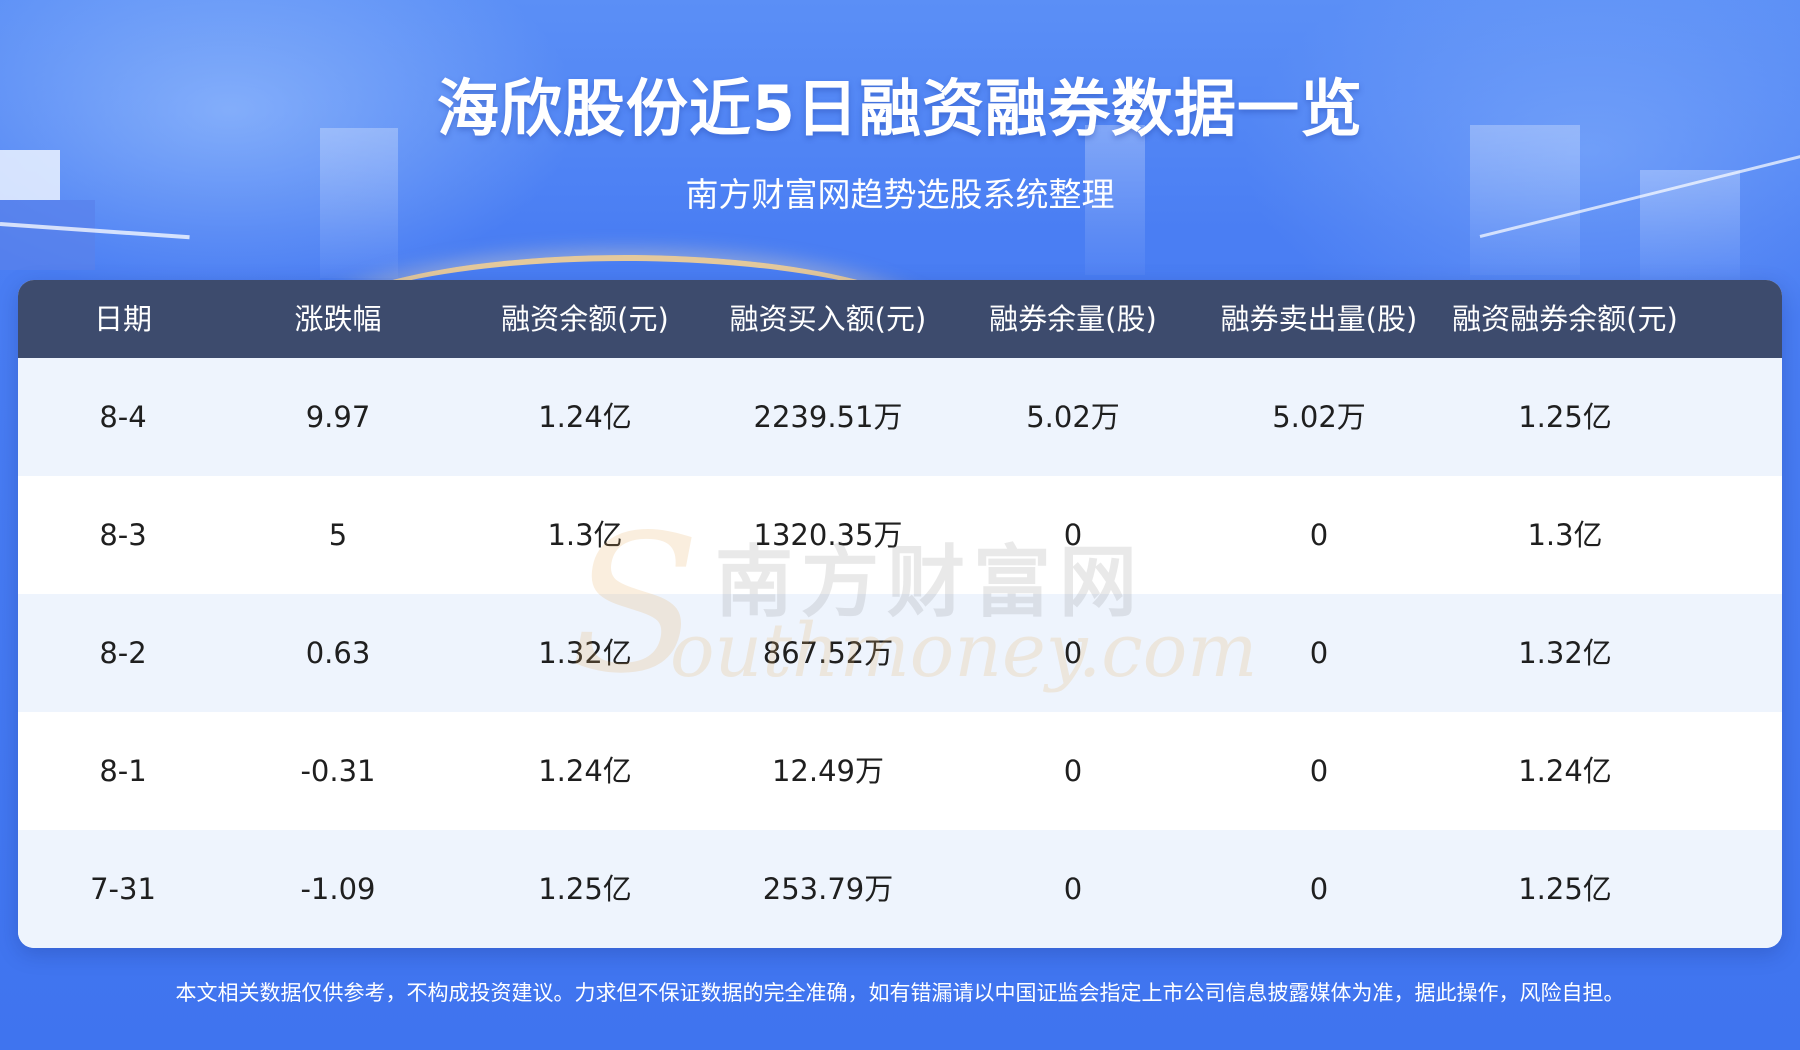 The height and width of the screenshot is (1050, 1800). What do you see at coordinates (338, 653) in the screenshot?
I see `cell-change: 0.63` at bounding box center [338, 653].